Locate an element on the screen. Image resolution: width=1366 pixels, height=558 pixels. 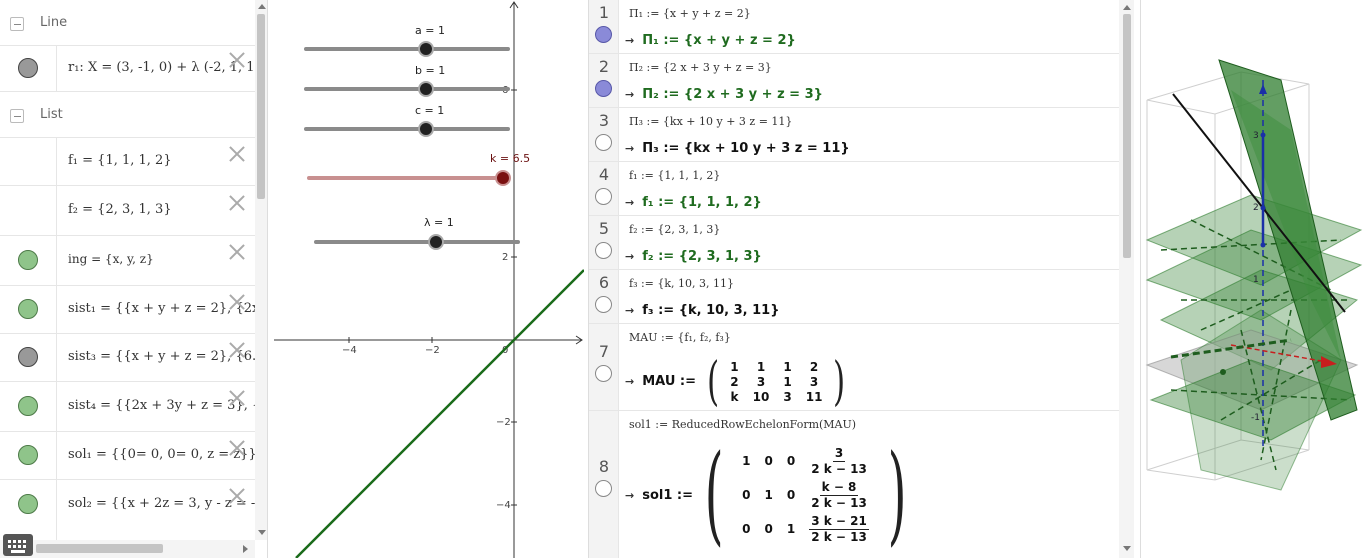
group-label: List is located at coordinates (51, 114).